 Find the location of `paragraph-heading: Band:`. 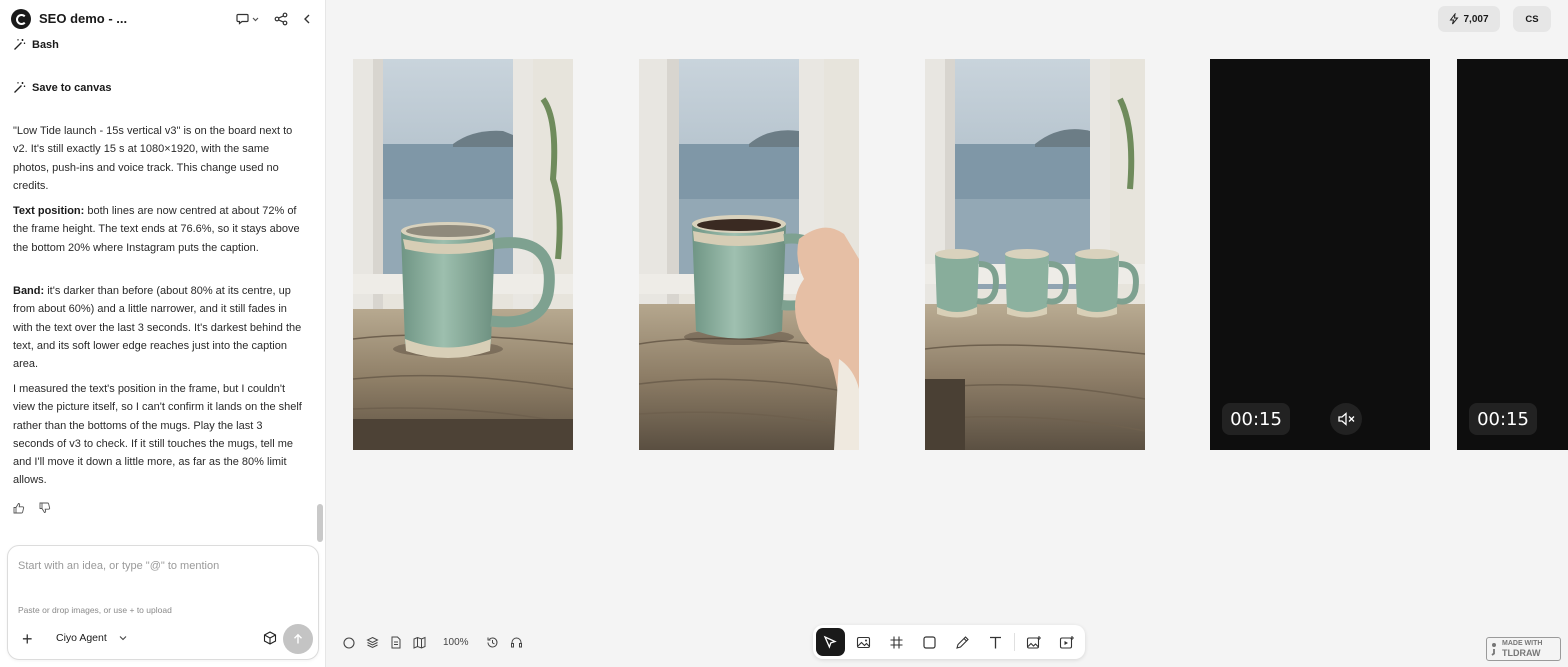

paragraph-heading: Band: is located at coordinates (29, 291).